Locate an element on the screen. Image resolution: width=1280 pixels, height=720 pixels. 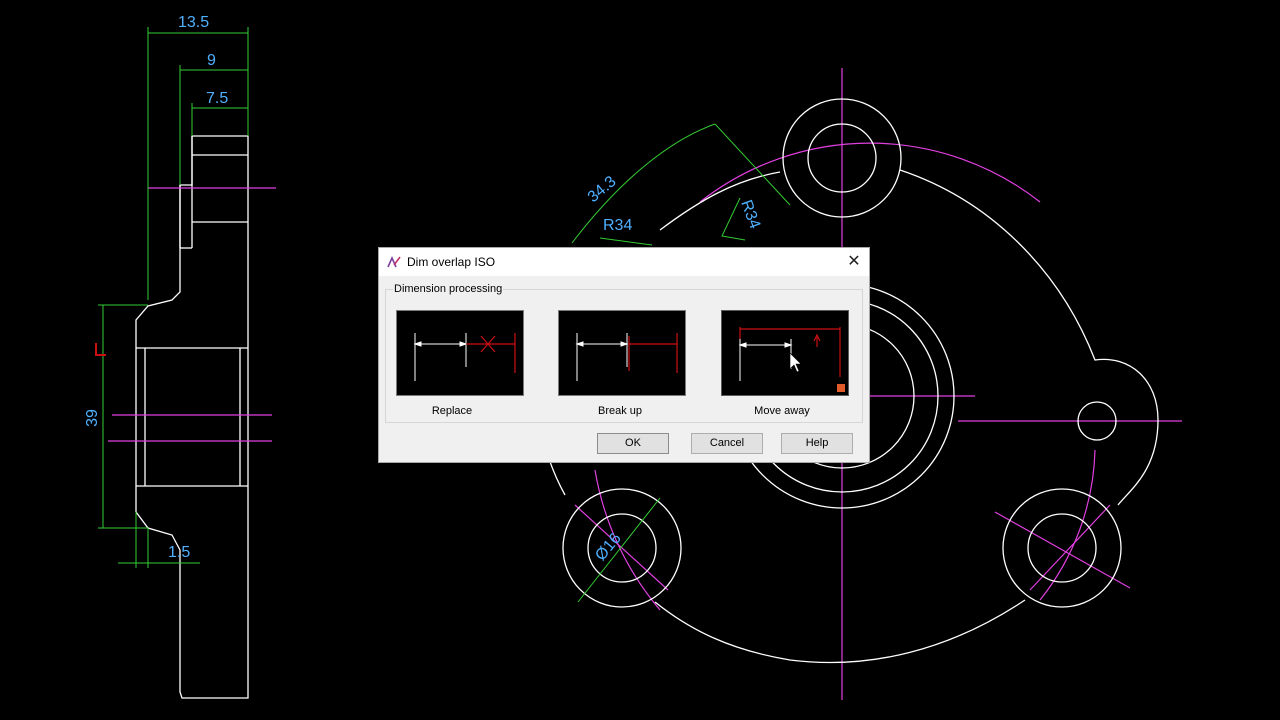
option-move-away is located at coordinates (785, 353).